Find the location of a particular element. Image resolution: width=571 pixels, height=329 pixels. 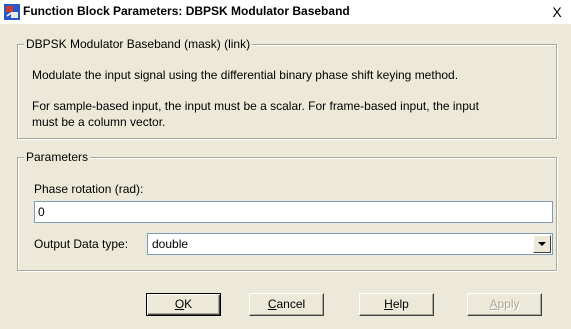

phase-rotation-input is located at coordinates (293, 212).